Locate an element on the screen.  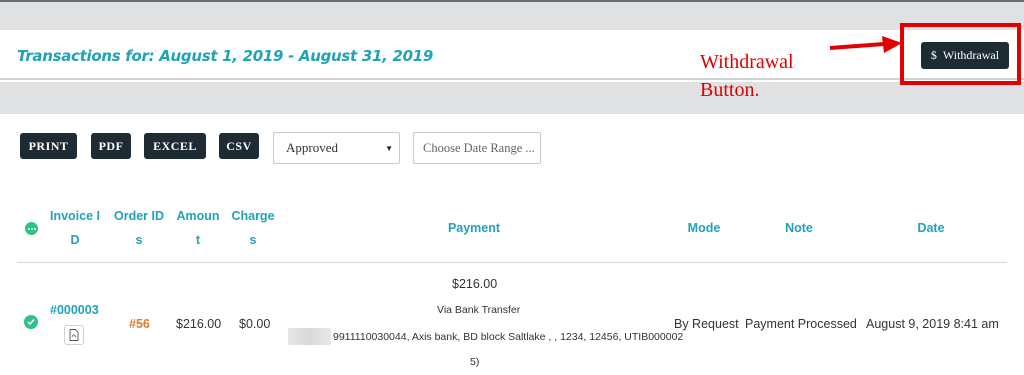
check-circle-icon is located at coordinates (31, 322).